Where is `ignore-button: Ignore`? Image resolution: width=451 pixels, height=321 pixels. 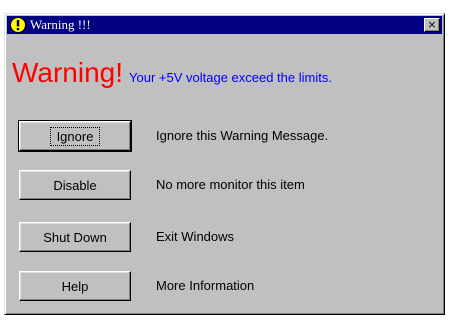 ignore-button: Ignore is located at coordinates (75, 136).